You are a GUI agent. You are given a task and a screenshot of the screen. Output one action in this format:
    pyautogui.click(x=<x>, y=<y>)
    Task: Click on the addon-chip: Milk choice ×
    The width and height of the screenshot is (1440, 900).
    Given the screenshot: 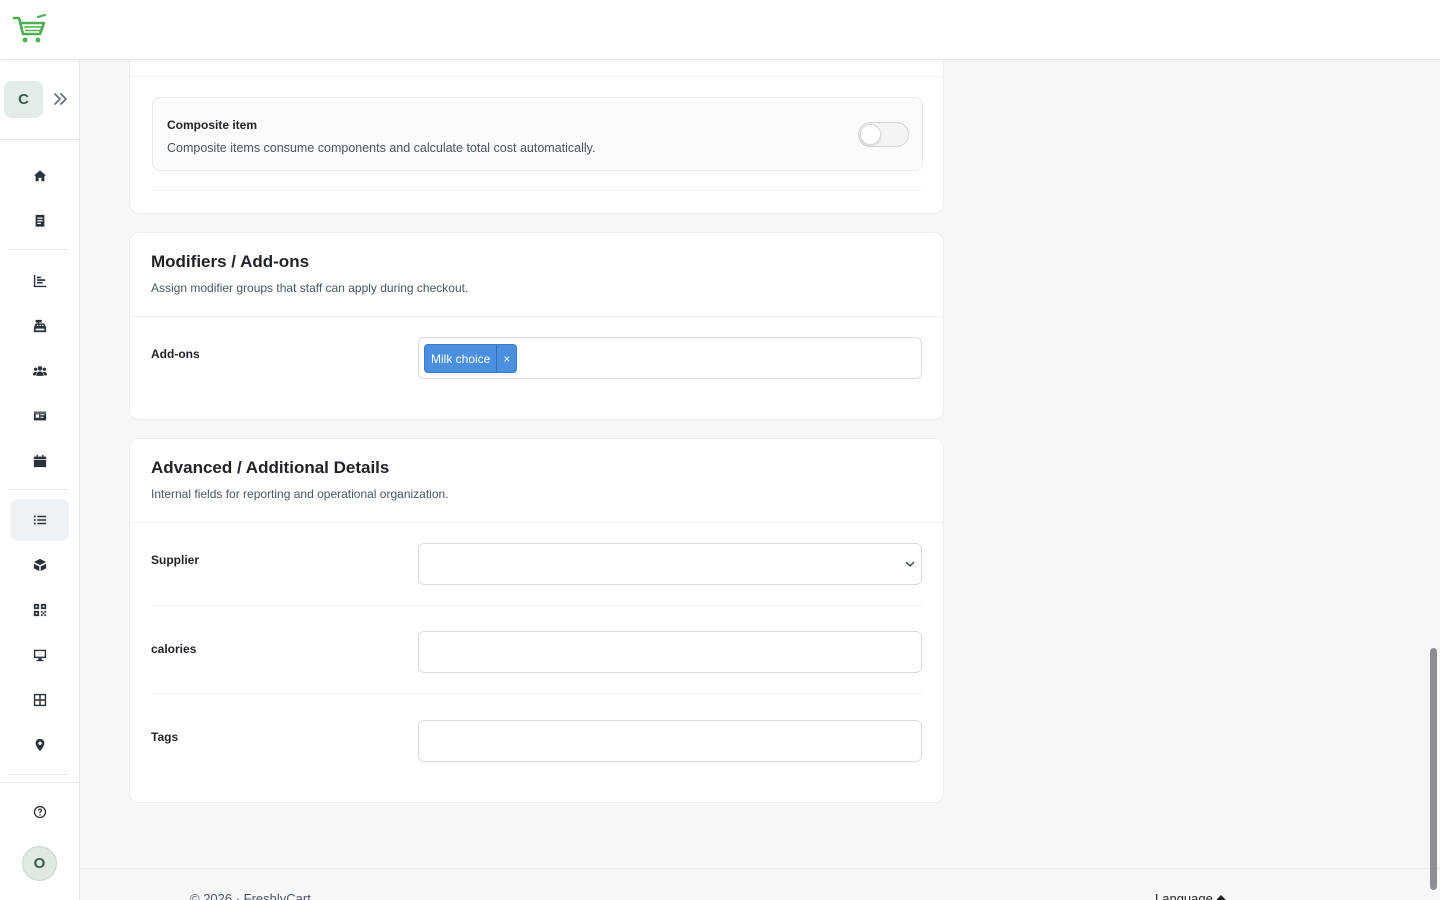 What is the action you would take?
    pyautogui.click(x=471, y=358)
    